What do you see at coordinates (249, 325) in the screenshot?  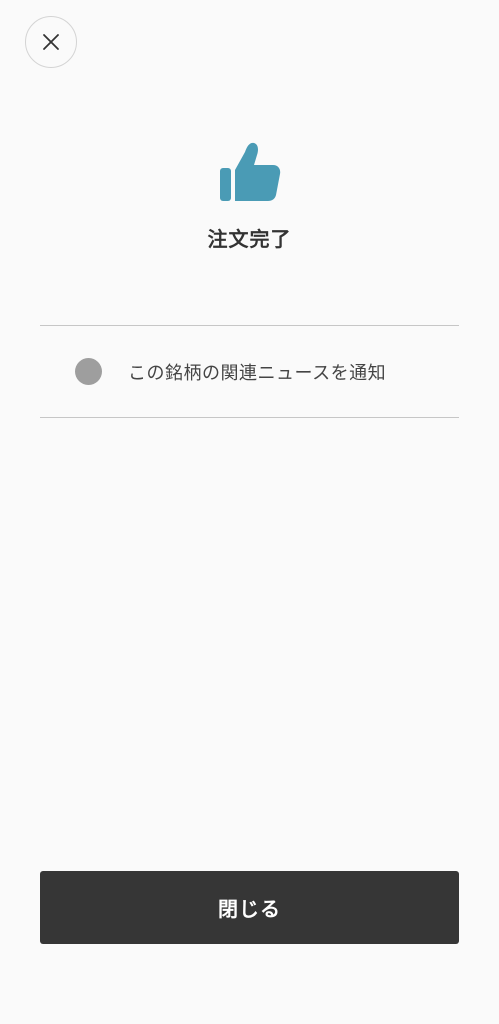 I see `divider-top` at bounding box center [249, 325].